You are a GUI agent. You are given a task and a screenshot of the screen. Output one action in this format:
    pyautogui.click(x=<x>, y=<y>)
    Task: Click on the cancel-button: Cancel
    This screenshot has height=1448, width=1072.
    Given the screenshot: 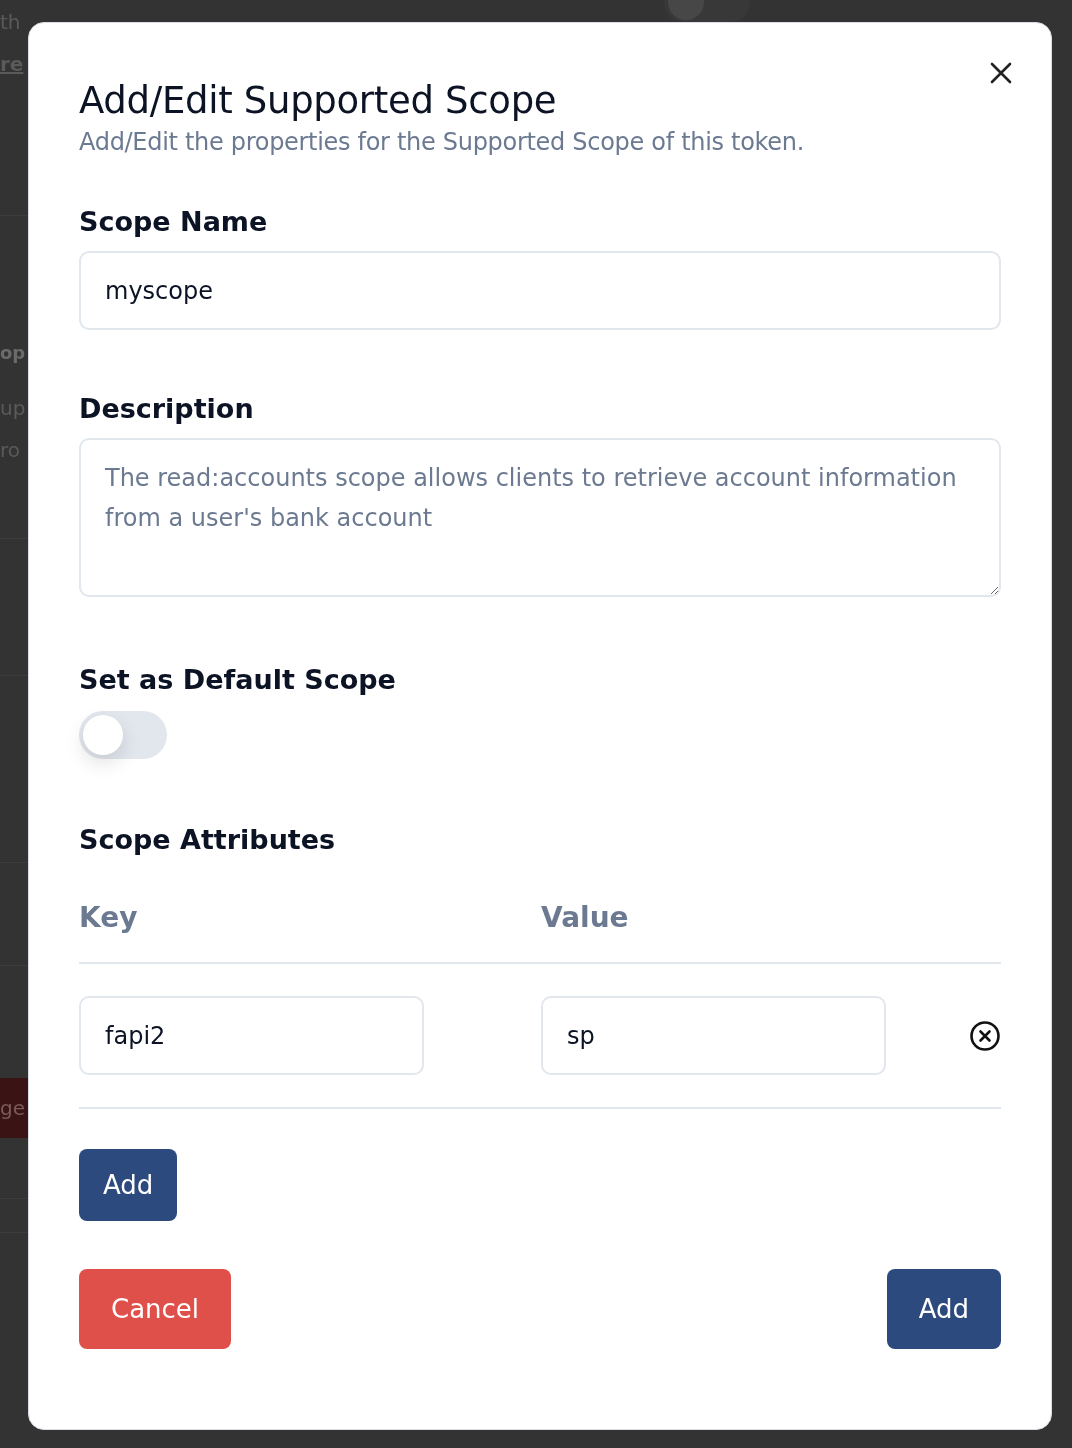 What is the action you would take?
    pyautogui.click(x=155, y=1309)
    